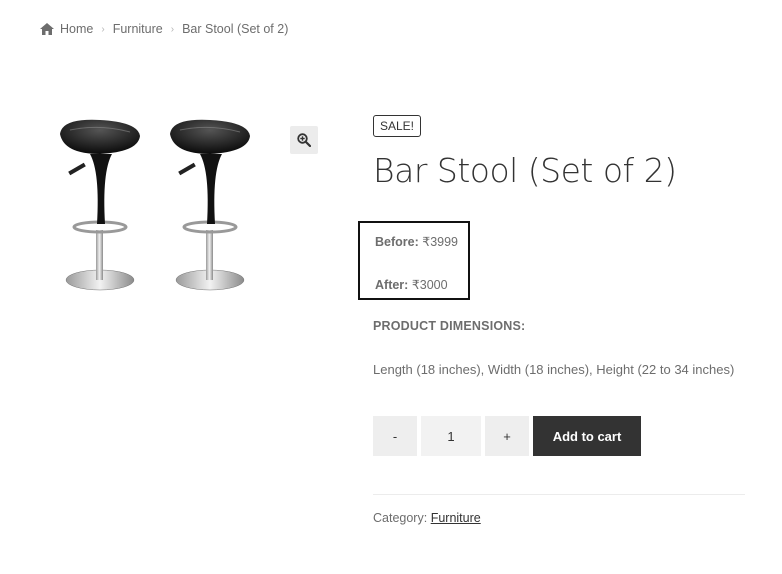  Describe the element at coordinates (164, 29) in the screenshot. I see `breadcrumb: Home › Furniture › Bar Stool (Set of 2)` at that location.